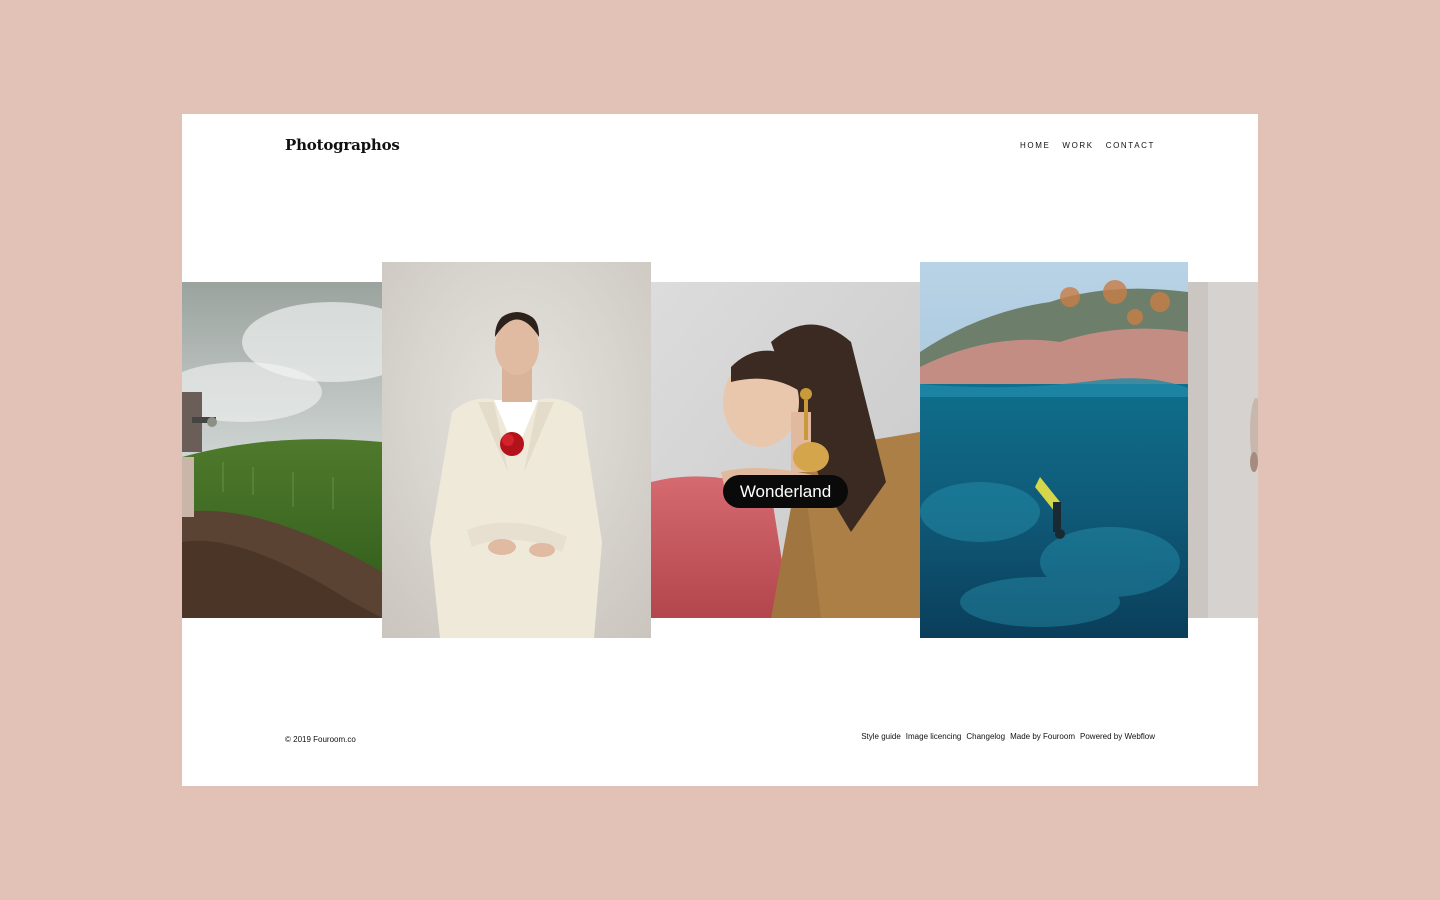 The height and width of the screenshot is (900, 1440). What do you see at coordinates (1117, 736) in the screenshot?
I see `footer-link-powered-by: Powered by Webflow` at bounding box center [1117, 736].